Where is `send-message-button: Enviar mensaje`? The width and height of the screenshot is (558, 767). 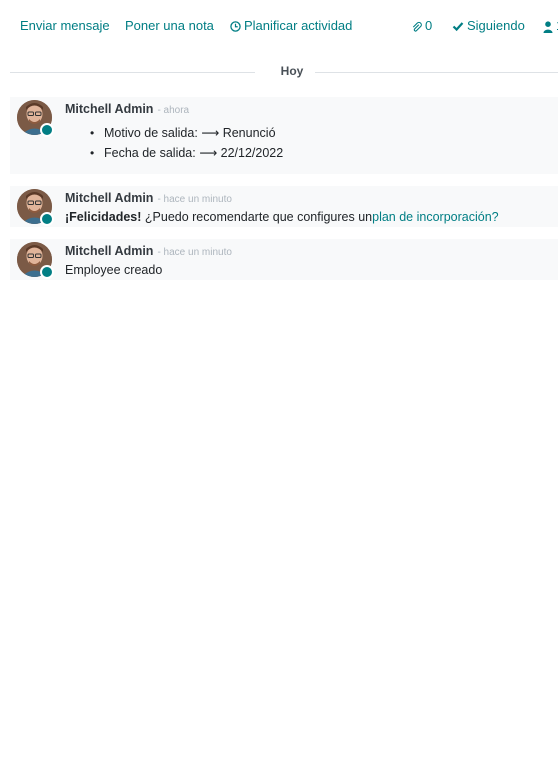
send-message-button: Enviar mensaje is located at coordinates (65, 26).